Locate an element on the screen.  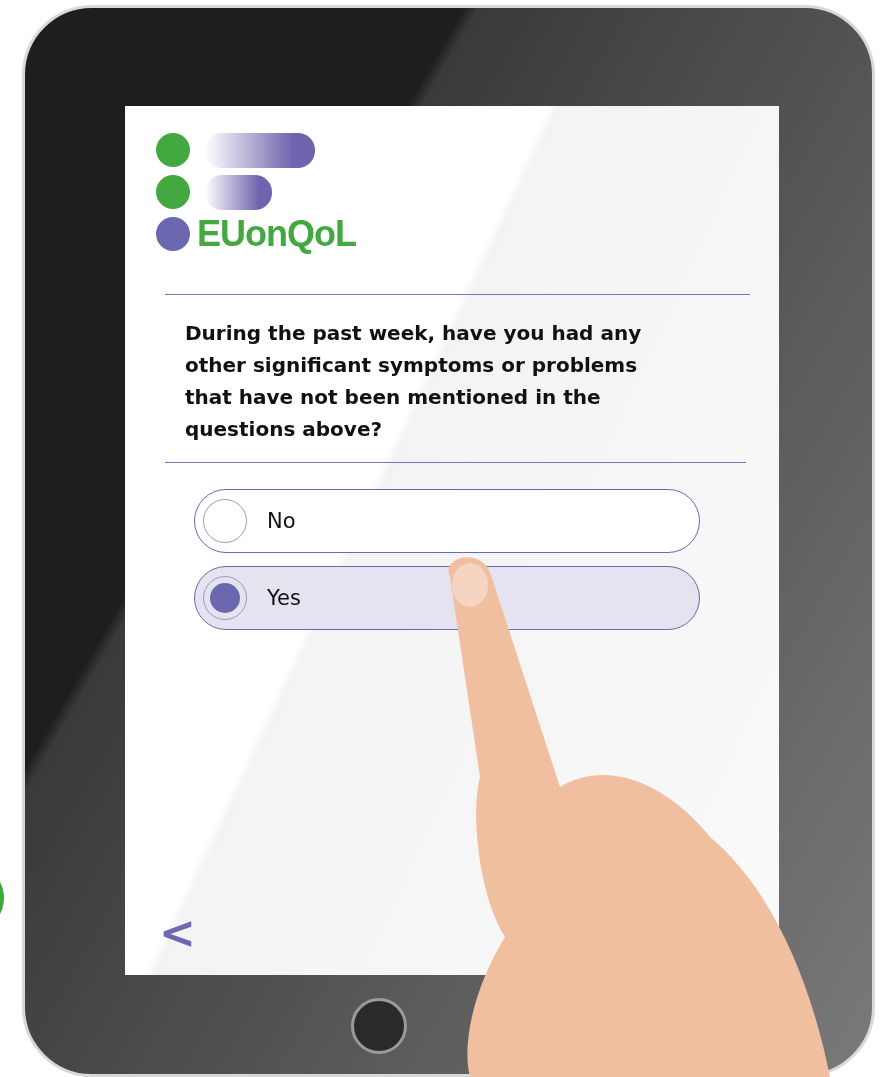
home-button is located at coordinates (379, 1026).